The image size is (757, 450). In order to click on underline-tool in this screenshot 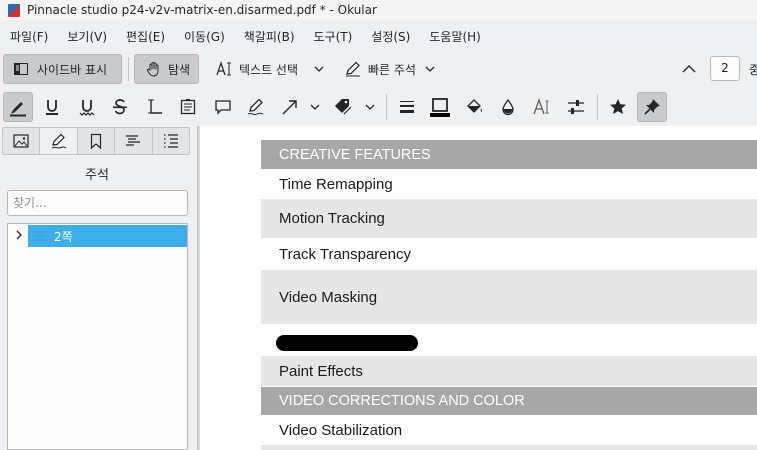, I will do `click(52, 107)`.